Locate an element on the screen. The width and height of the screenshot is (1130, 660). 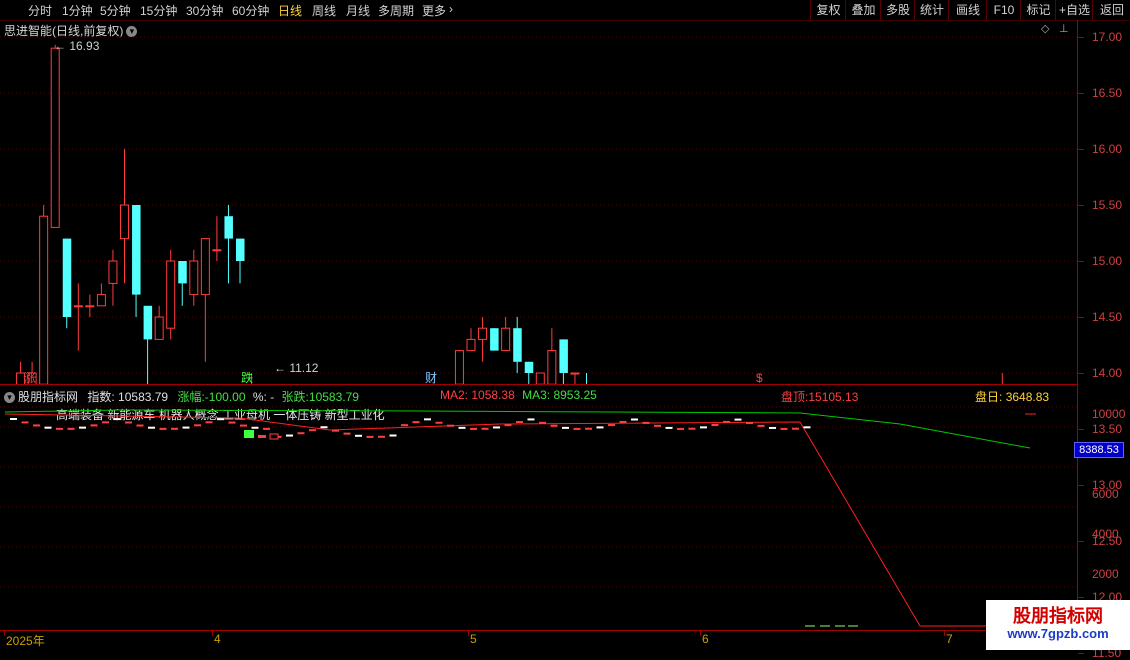
price-tick: 17.00 is located at coordinates (1107, 37).